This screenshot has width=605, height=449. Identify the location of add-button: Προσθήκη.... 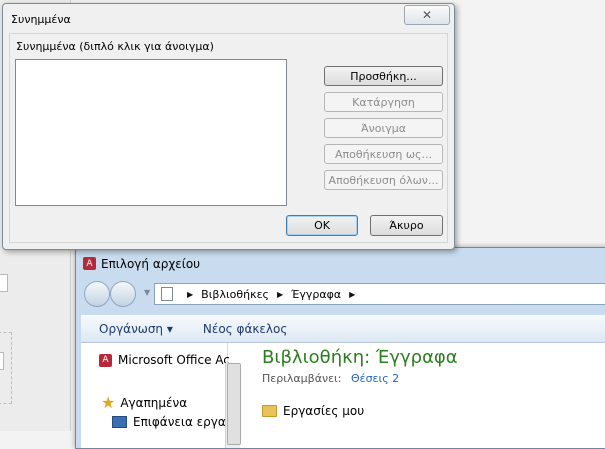
(383, 76).